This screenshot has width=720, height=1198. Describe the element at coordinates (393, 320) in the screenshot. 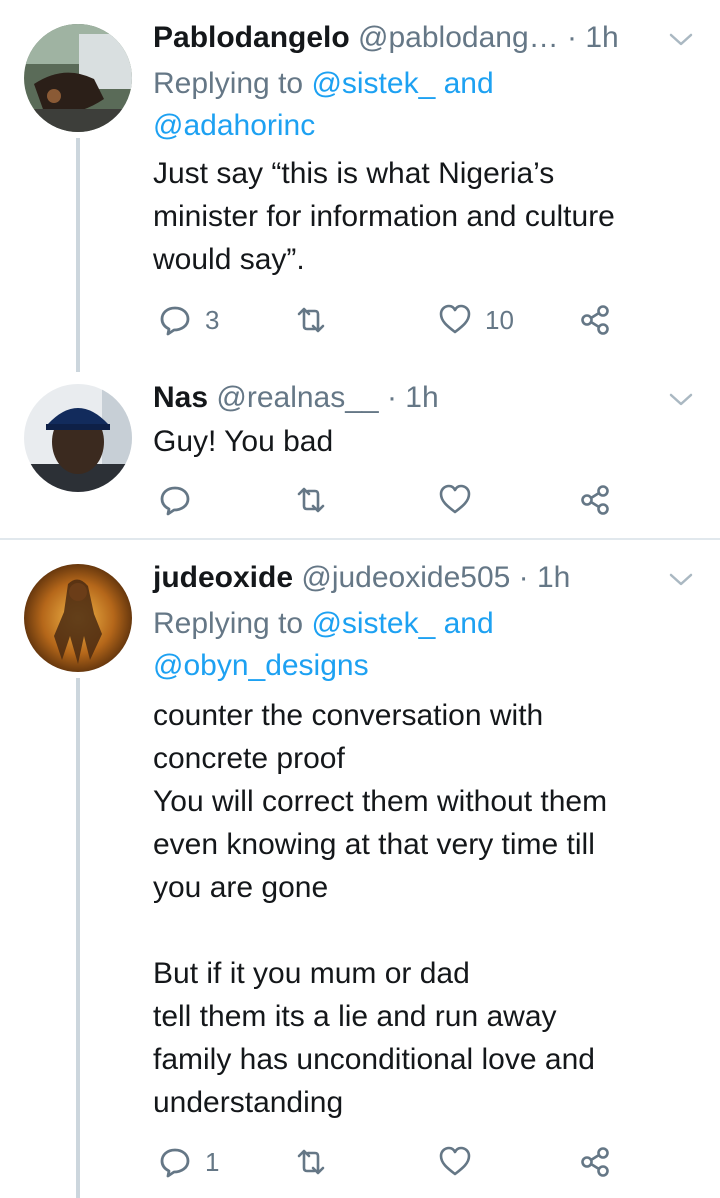

I see `tweet-actions: 3 10` at that location.